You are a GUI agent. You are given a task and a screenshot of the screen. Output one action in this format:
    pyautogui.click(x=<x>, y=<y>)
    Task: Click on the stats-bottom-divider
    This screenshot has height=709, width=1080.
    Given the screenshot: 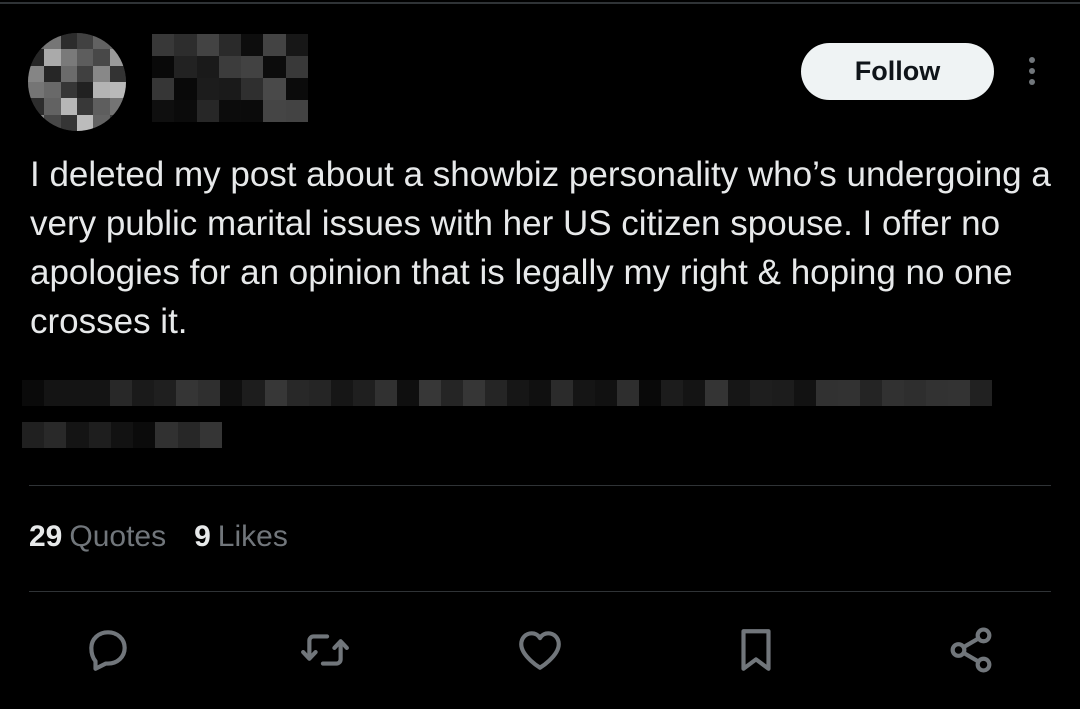 What is the action you would take?
    pyautogui.click(x=540, y=591)
    